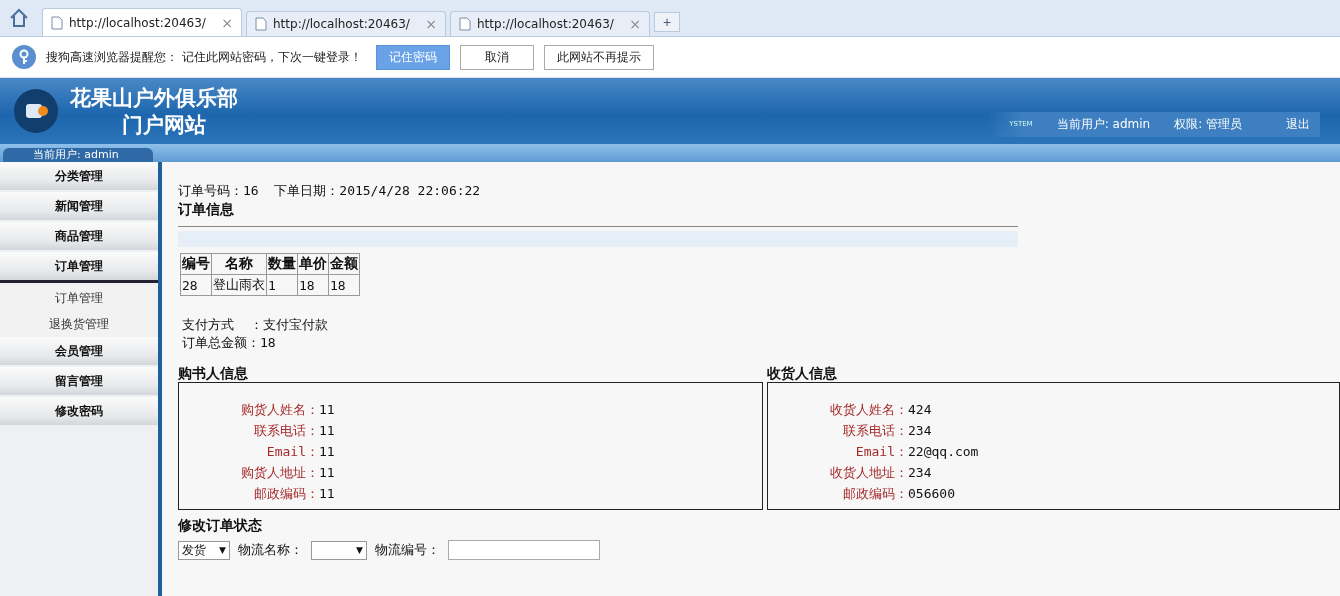 The image size is (1340, 596). I want to click on sidebar-item: 分类管理, so click(79, 176).